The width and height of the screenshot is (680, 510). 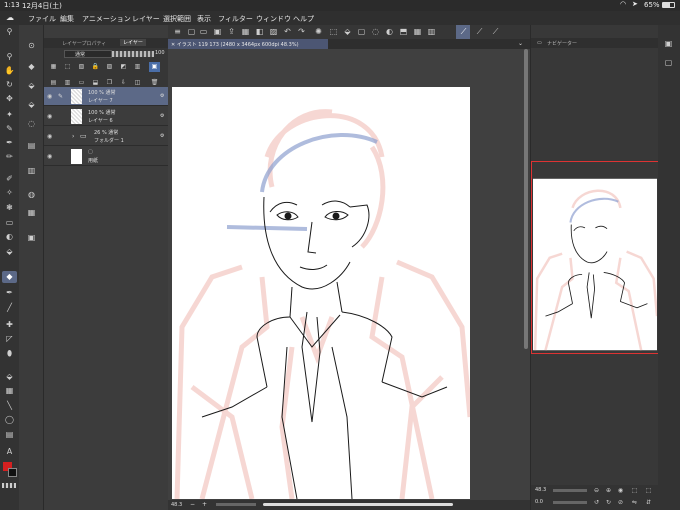 I want to click on sub-view-icon: ▢, so click(x=668, y=63).